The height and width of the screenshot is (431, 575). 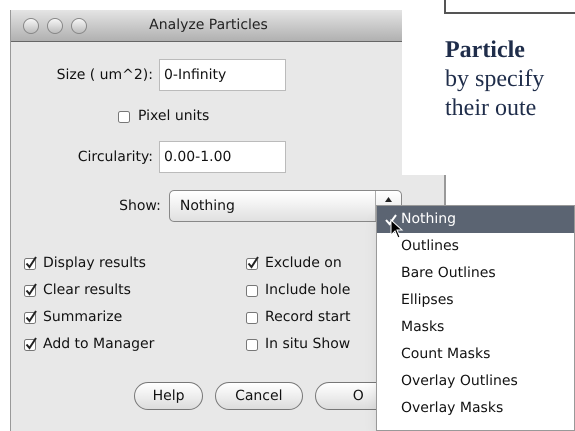 What do you see at coordinates (491, 108) in the screenshot?
I see `document-text: their oute` at bounding box center [491, 108].